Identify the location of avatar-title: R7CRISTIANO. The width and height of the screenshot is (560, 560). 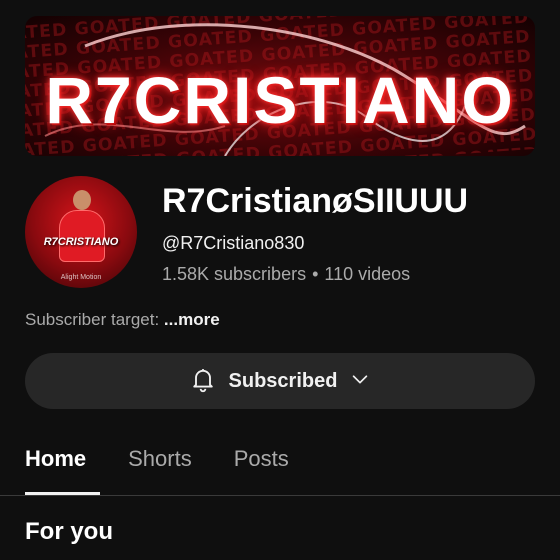
(81, 242).